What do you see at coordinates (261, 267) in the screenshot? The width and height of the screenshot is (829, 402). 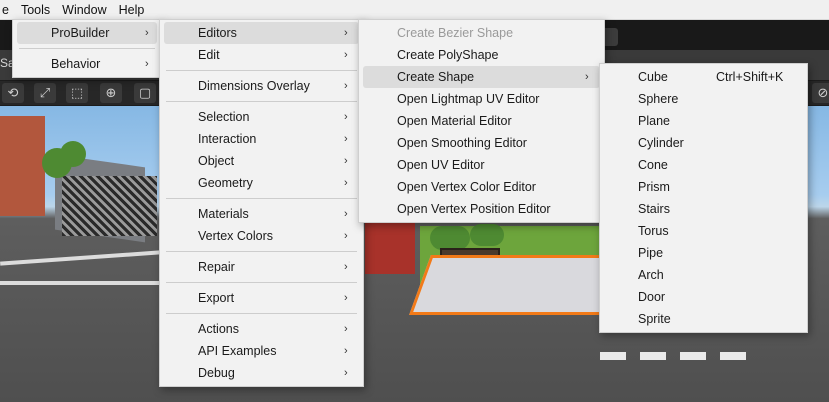 I see `menu-item-repair: Repair ›` at bounding box center [261, 267].